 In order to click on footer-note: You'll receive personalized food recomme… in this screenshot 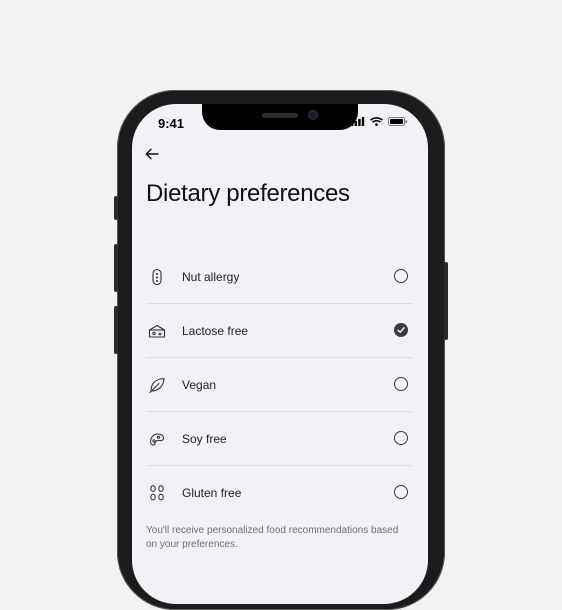, I will do `click(272, 537)`.